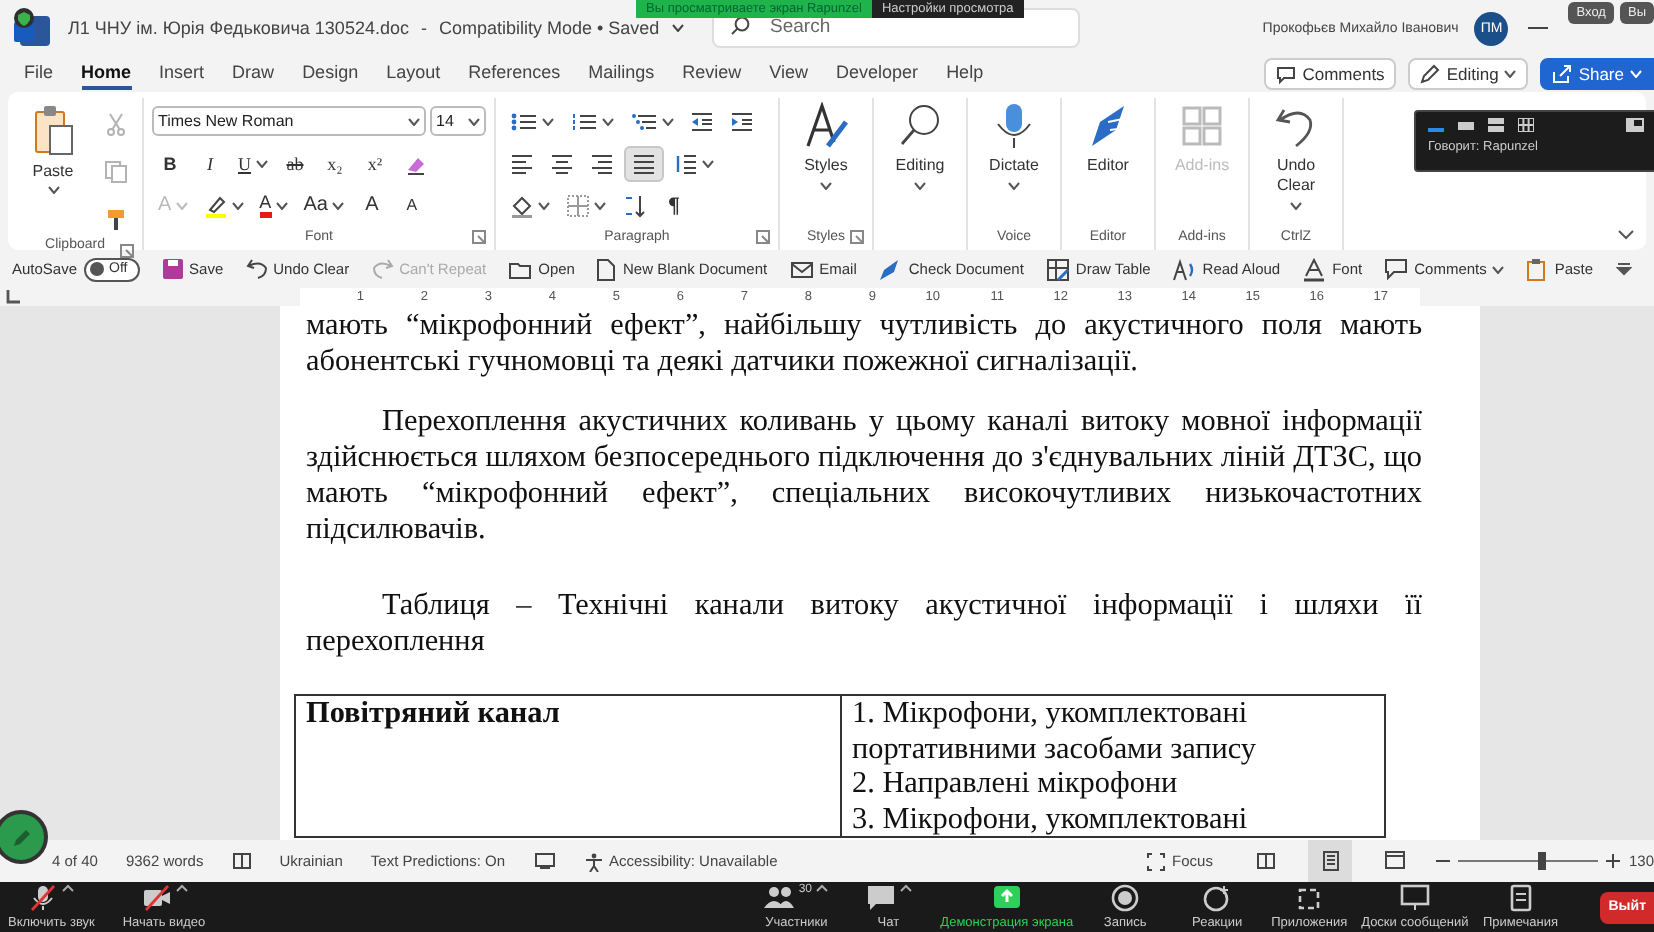 The width and height of the screenshot is (1654, 932). Describe the element at coordinates (53, 168) in the screenshot. I see `paste-button: Paste` at that location.